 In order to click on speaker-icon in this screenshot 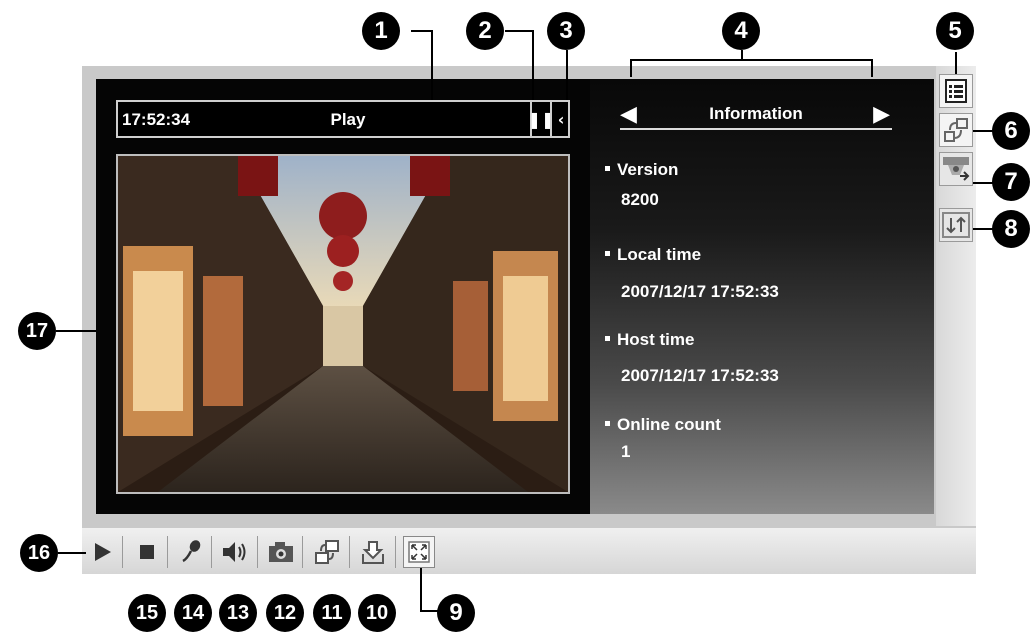, I will do `click(235, 552)`.